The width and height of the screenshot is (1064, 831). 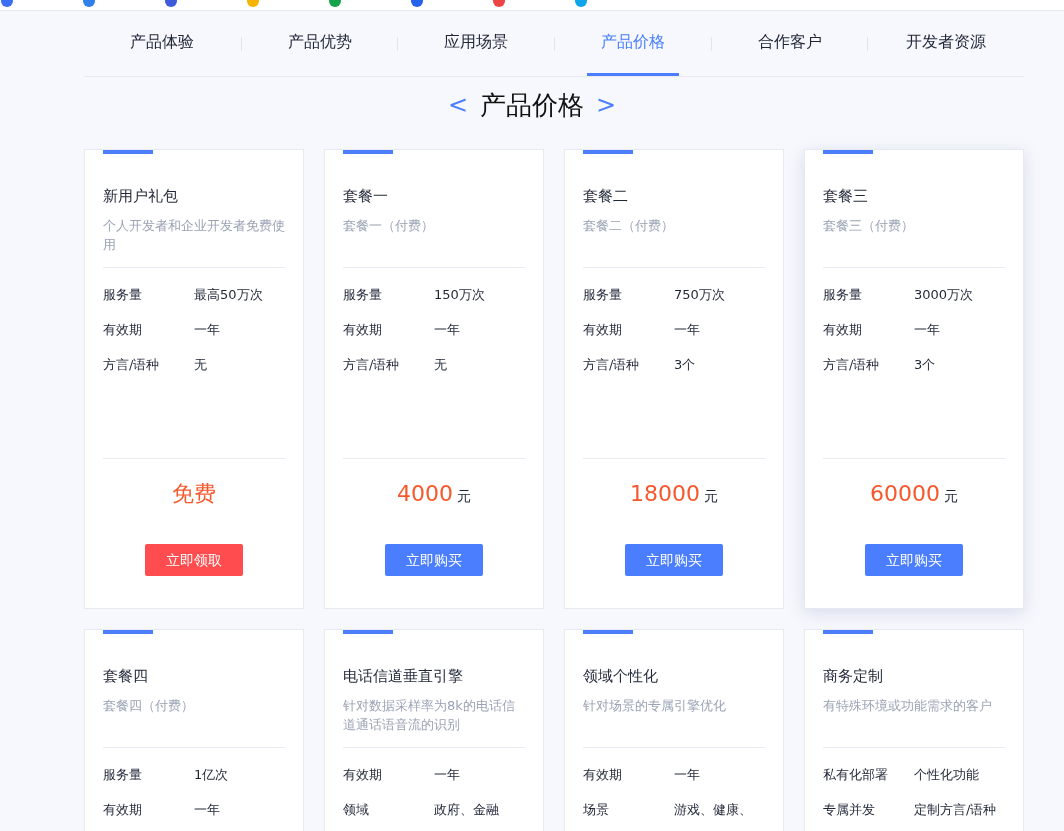 I want to click on spec-value: 1亿次, so click(x=211, y=775).